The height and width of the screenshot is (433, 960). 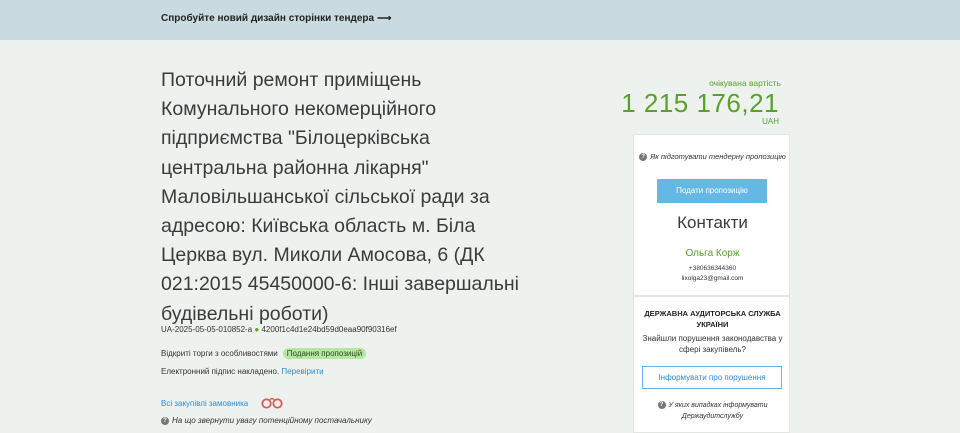 I want to click on currency: UAH, so click(x=770, y=121).